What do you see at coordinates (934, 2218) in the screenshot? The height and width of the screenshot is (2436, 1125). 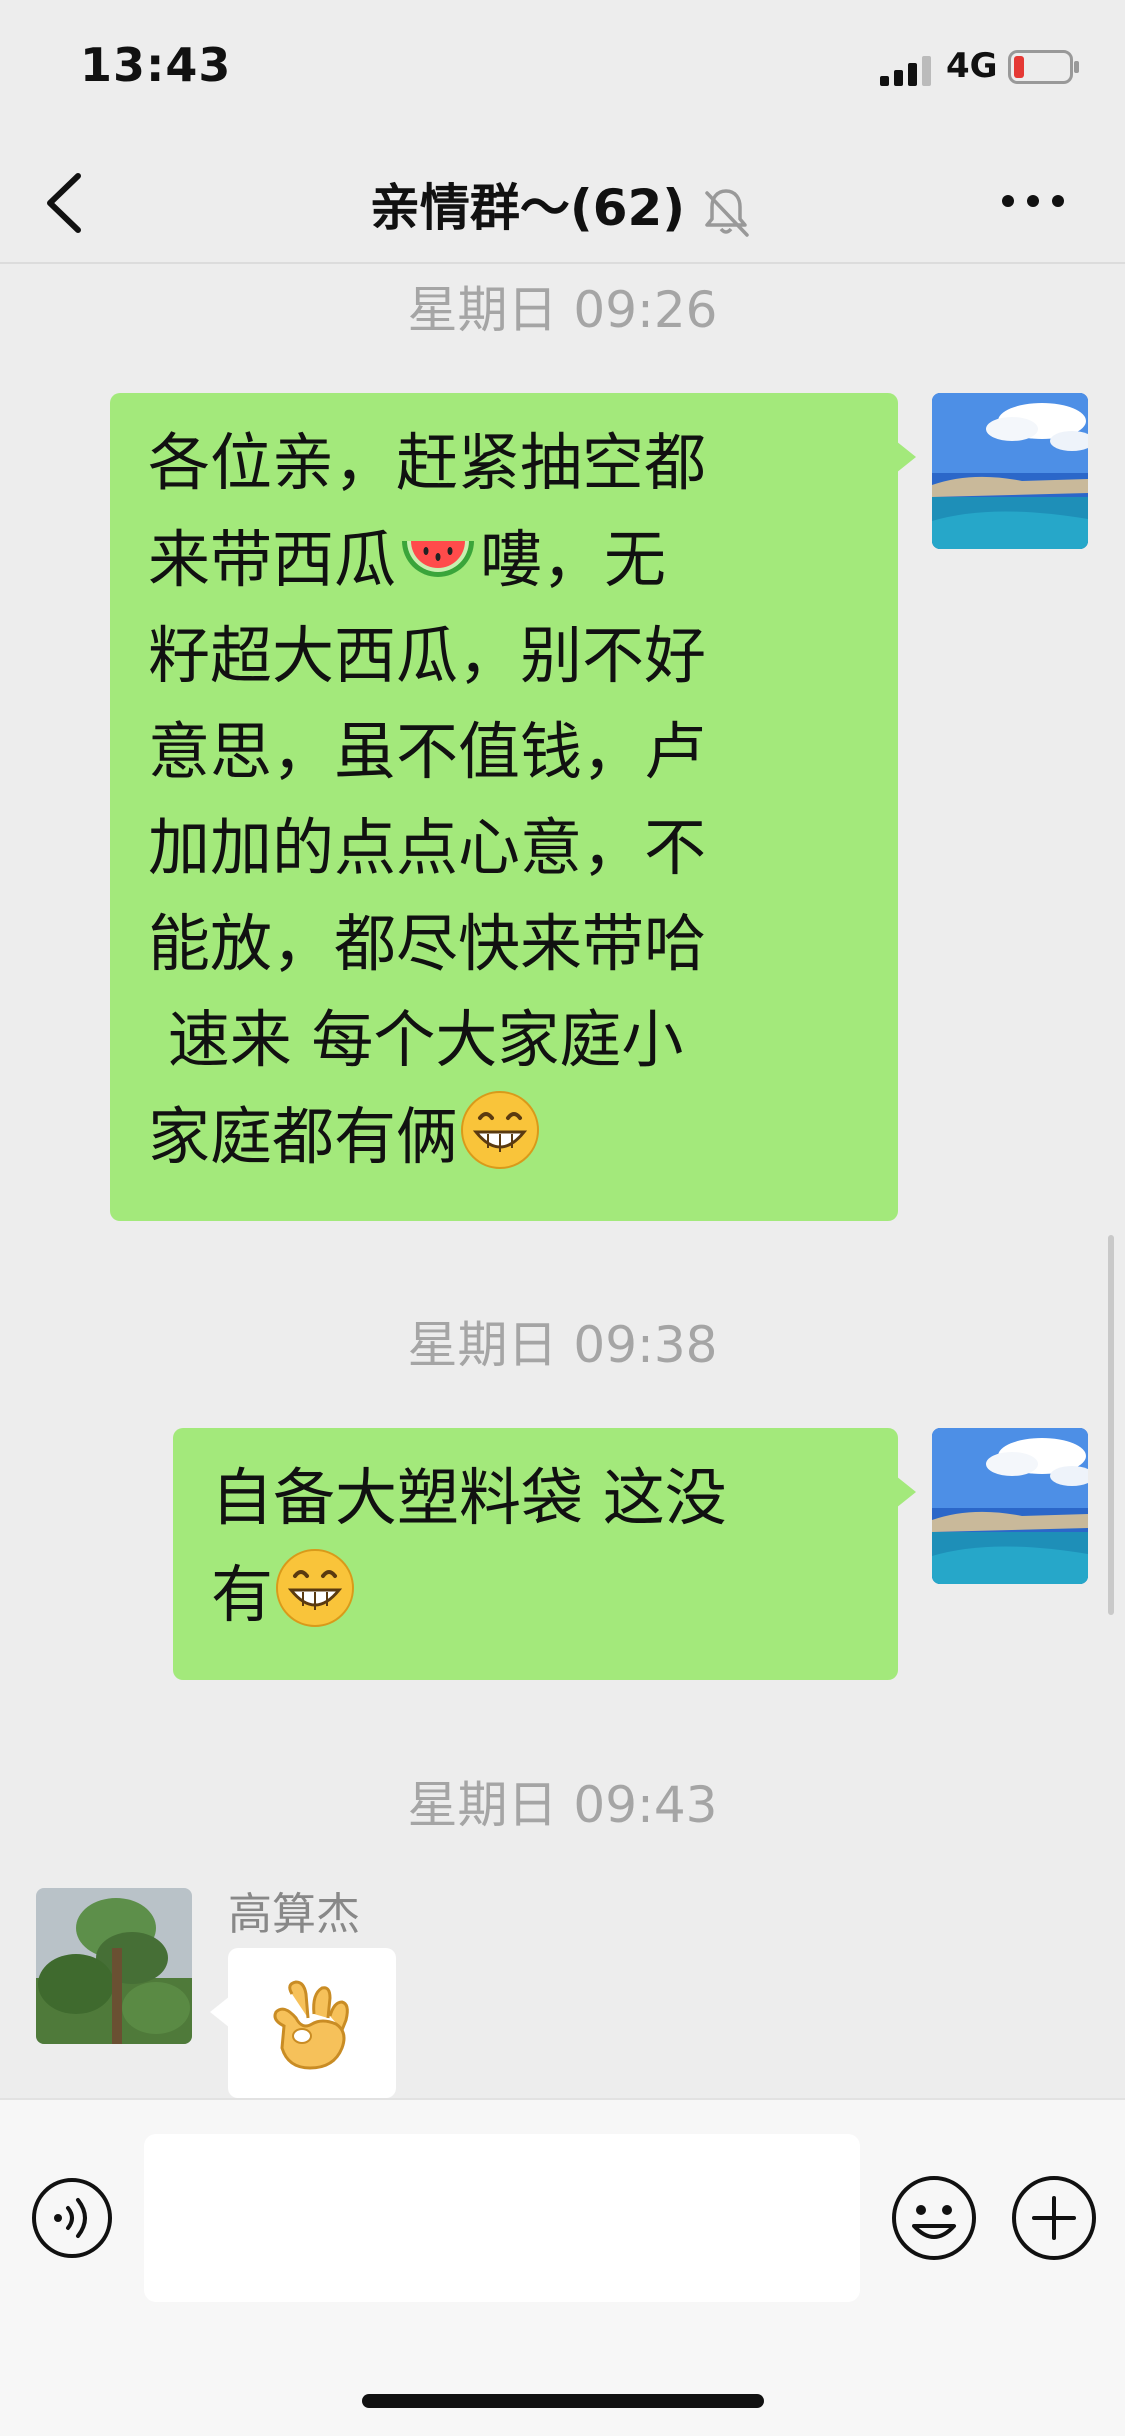 I see `emoji-picker-icon` at bounding box center [934, 2218].